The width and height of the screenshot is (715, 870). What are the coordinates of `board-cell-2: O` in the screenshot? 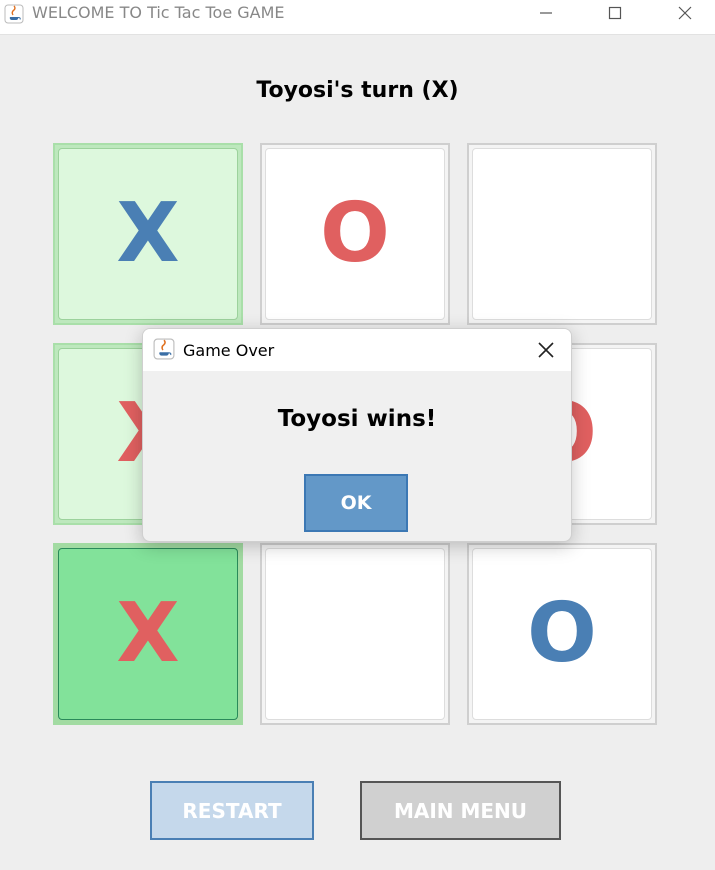 It's located at (355, 234).